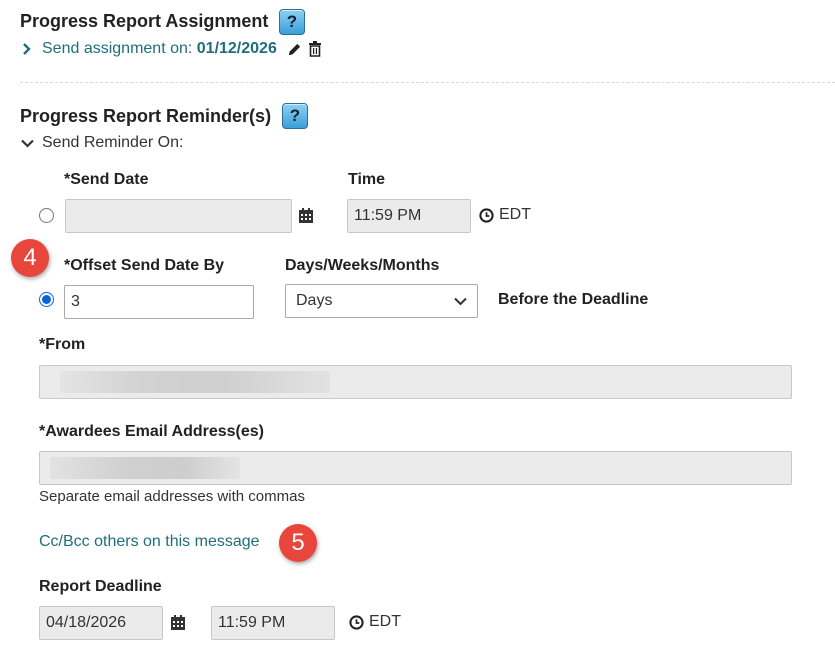 This screenshot has width=835, height=648. I want to click on send-date-input, so click(178, 216).